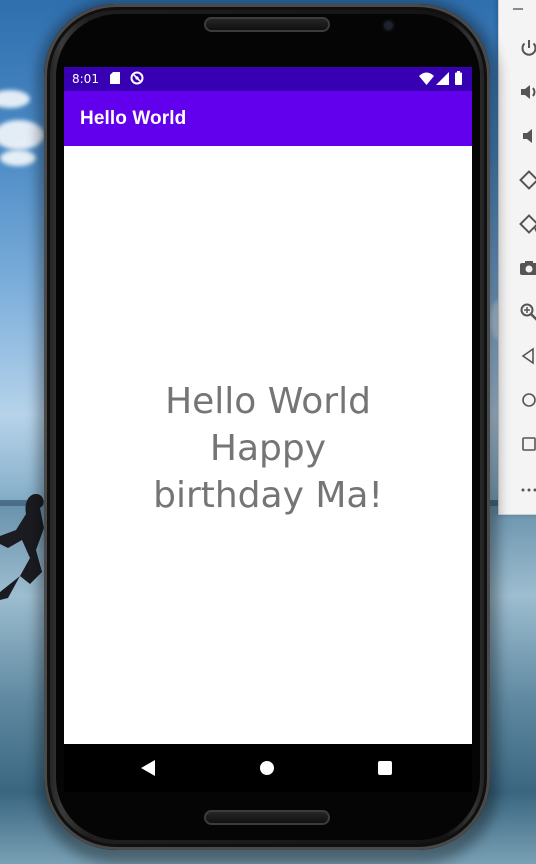 This screenshot has height=864, width=536. I want to click on app-title: Hello World, so click(133, 118).